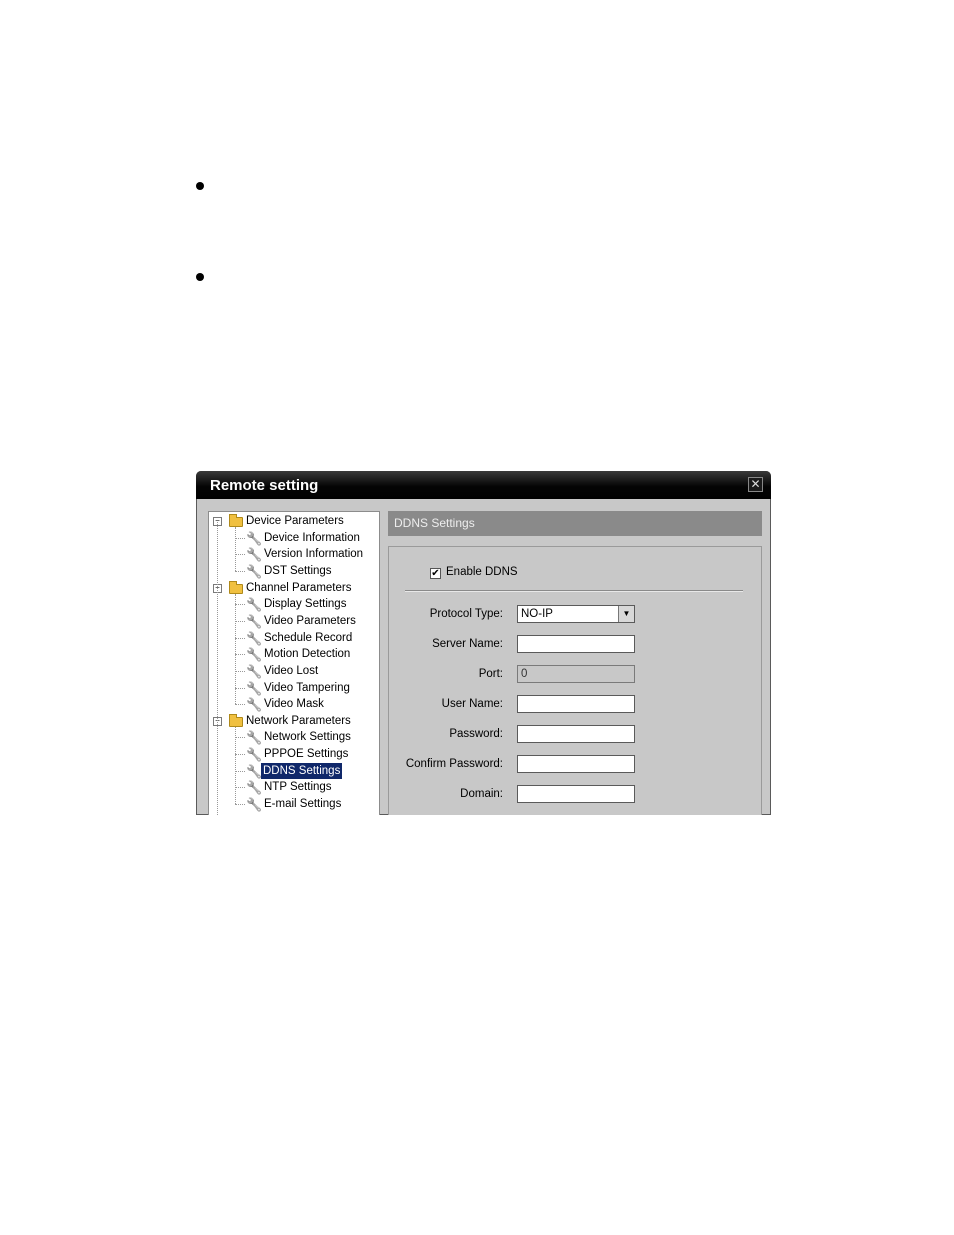  Describe the element at coordinates (291, 670) in the screenshot. I see `tree-label: Video Lost` at that location.